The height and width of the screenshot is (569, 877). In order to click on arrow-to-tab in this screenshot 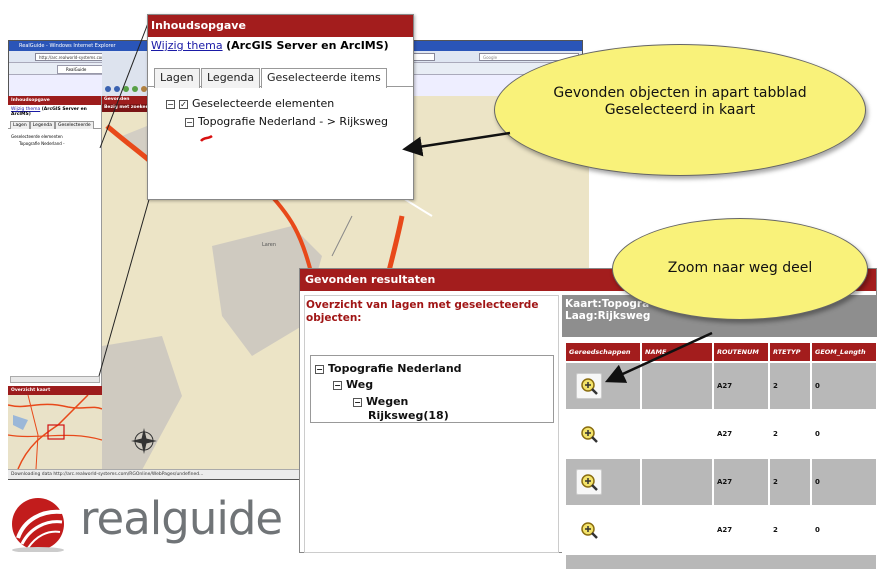, I will do `click(456, 144)`.